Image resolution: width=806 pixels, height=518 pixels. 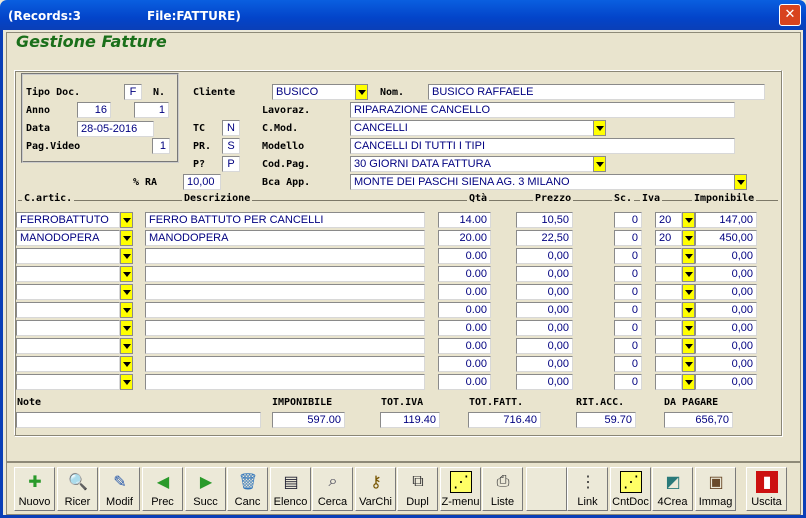 I want to click on cmod-field: CANCELLI, so click(x=472, y=128).